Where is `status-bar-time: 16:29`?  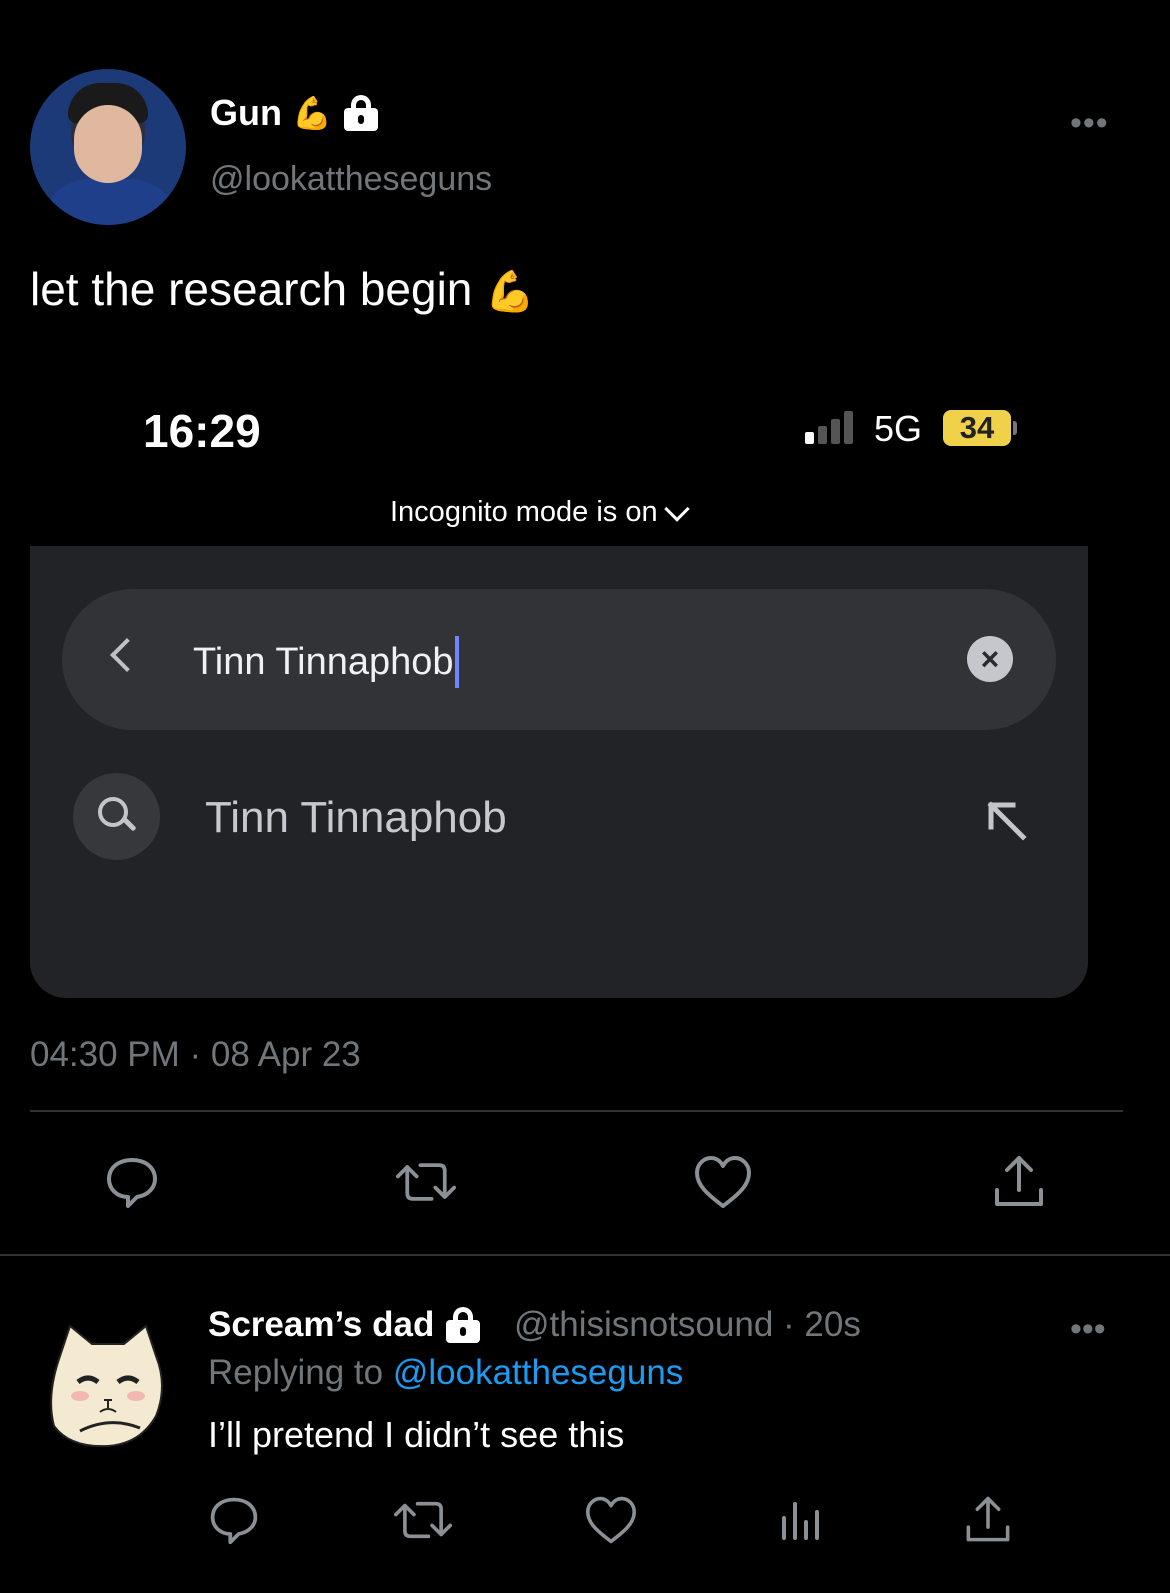
status-bar-time: 16:29 is located at coordinates (202, 431).